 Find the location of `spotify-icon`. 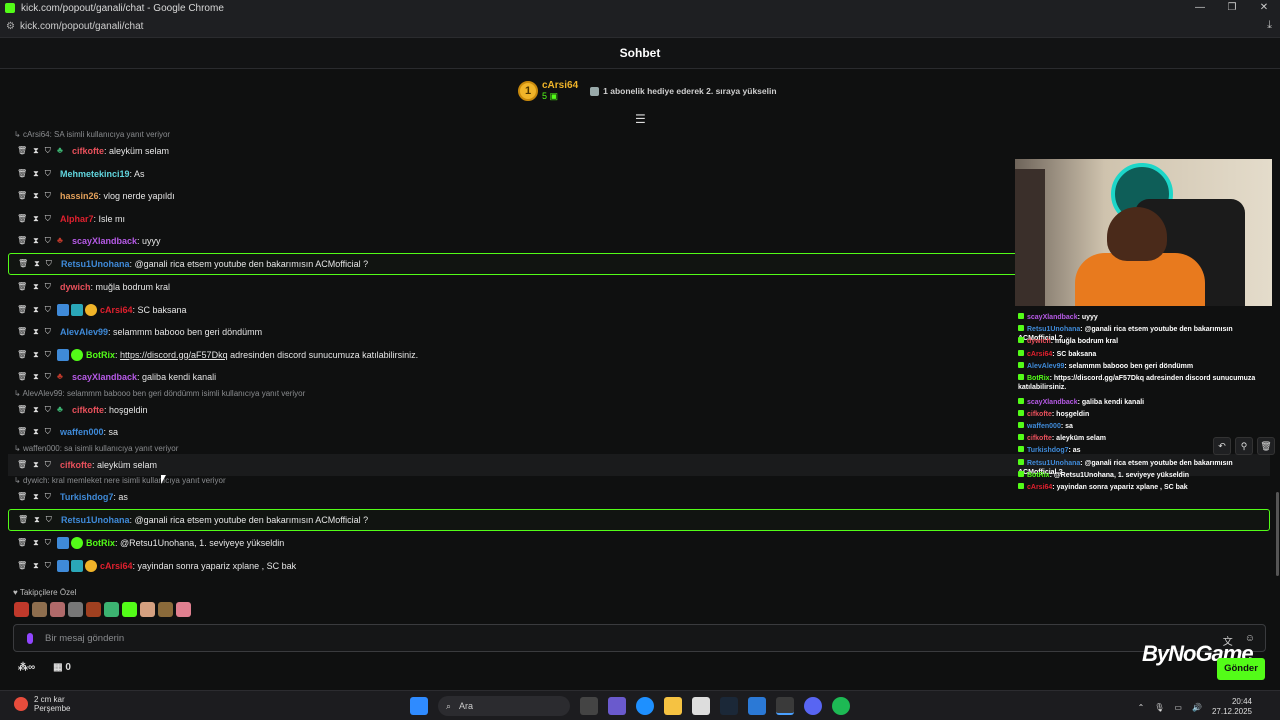

spotify-icon is located at coordinates (841, 706).